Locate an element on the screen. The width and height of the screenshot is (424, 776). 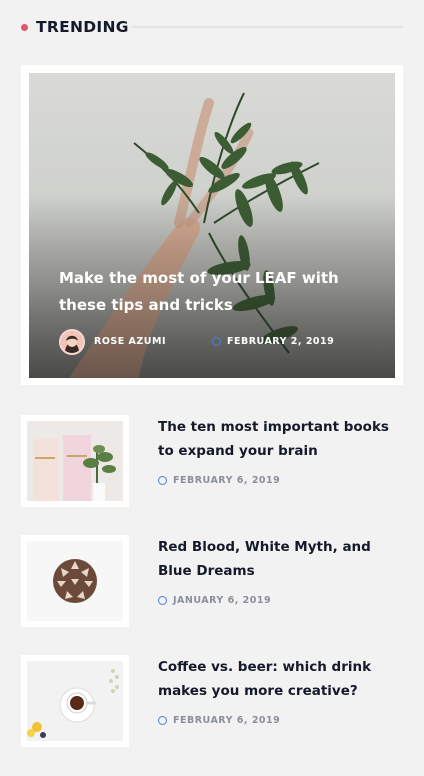
avatar is located at coordinates (72, 342).